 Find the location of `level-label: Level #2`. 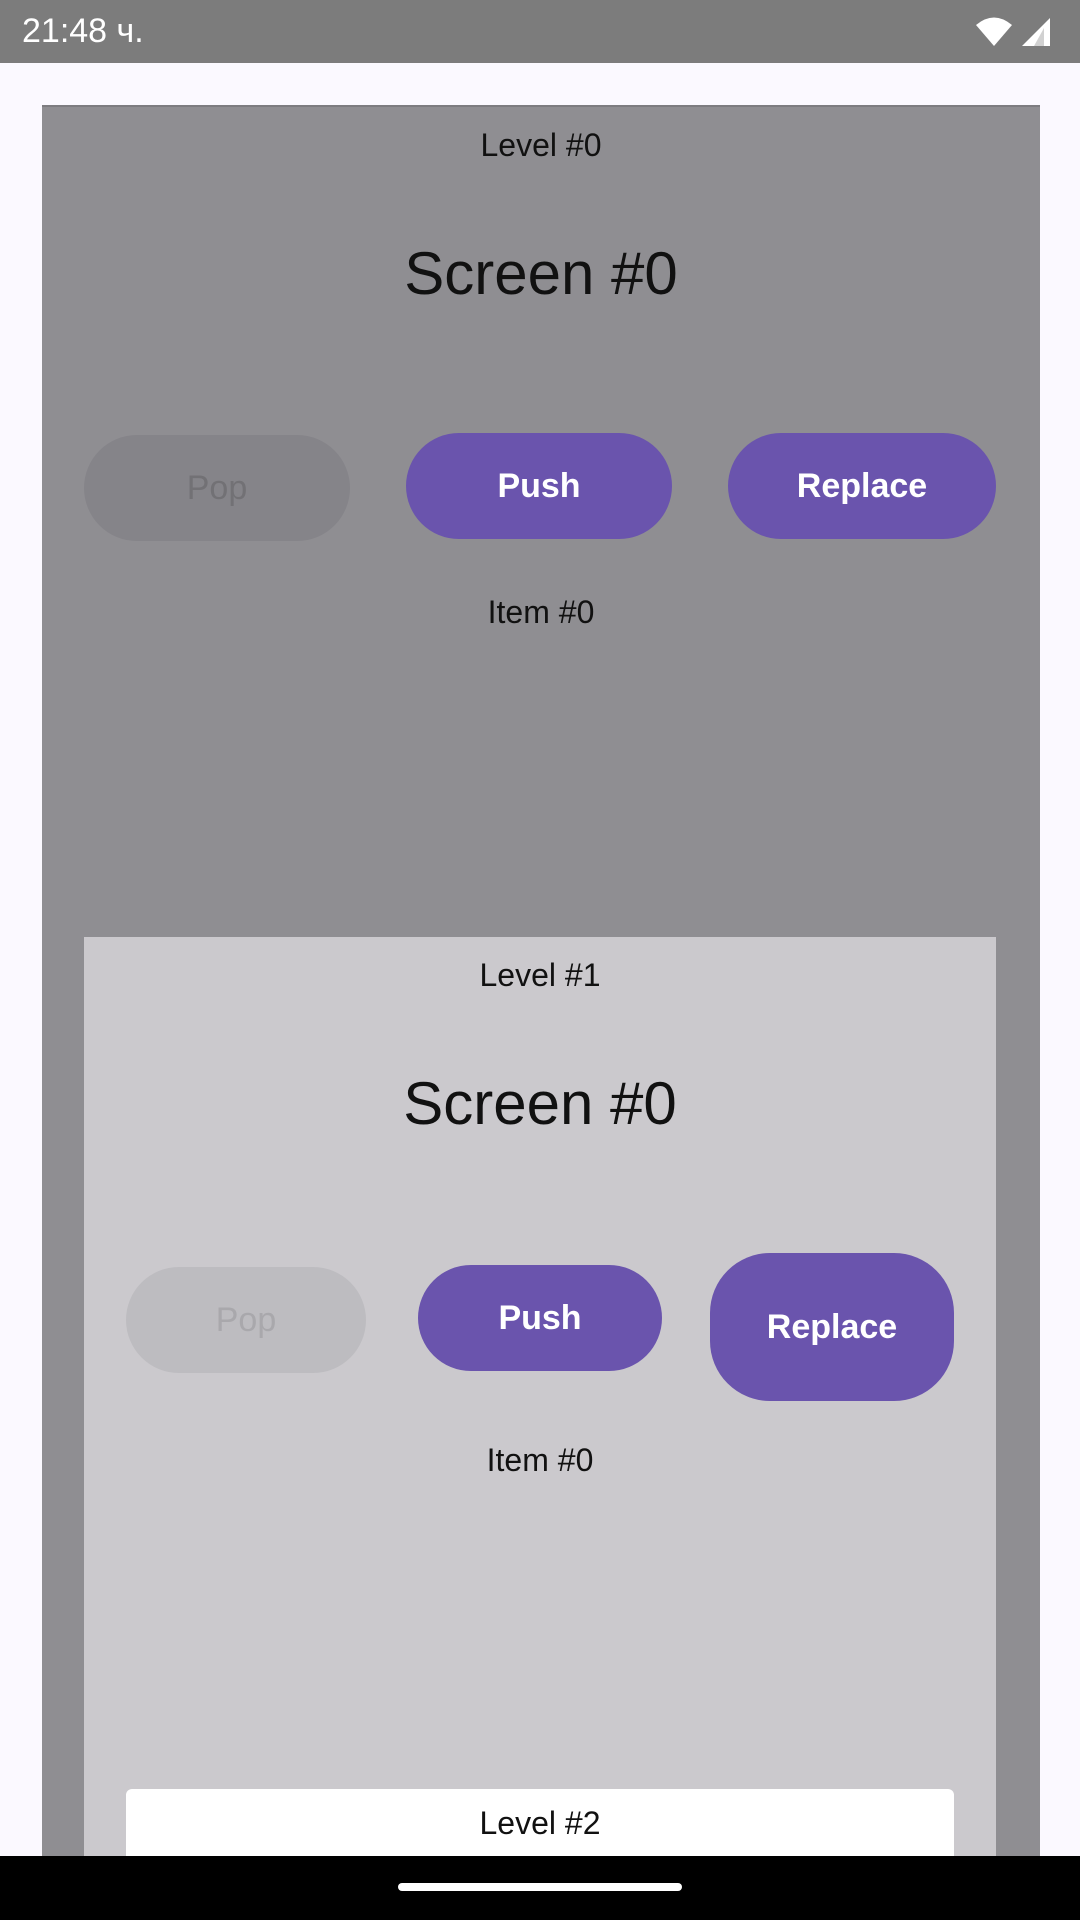

level-label: Level #2 is located at coordinates (540, 1823).